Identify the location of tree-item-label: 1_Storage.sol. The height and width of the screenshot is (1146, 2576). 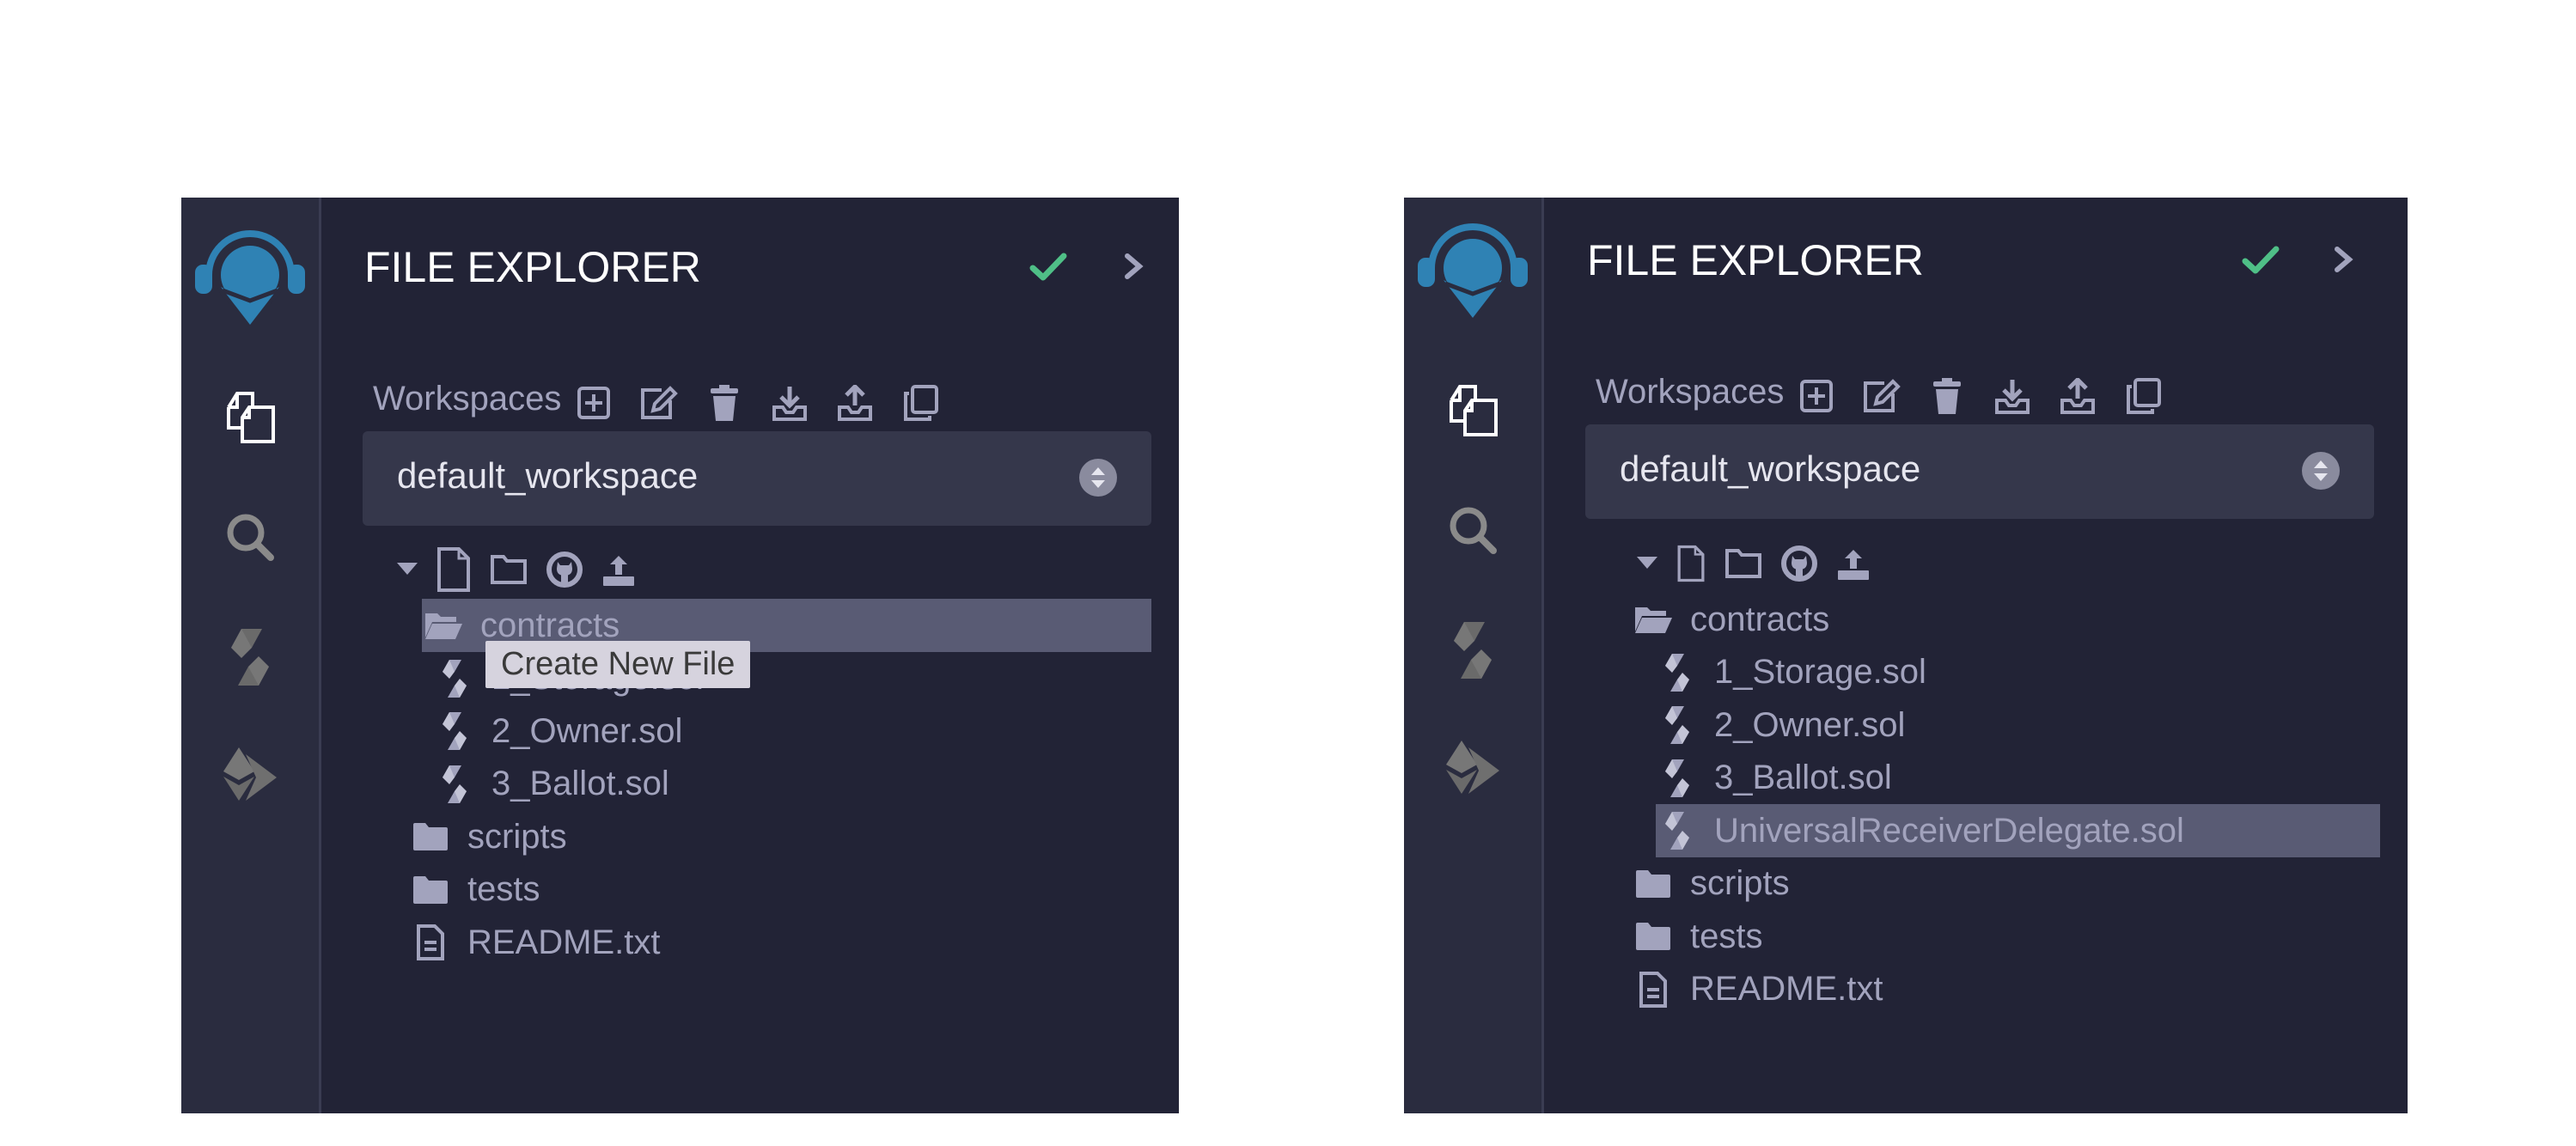
(1820, 672).